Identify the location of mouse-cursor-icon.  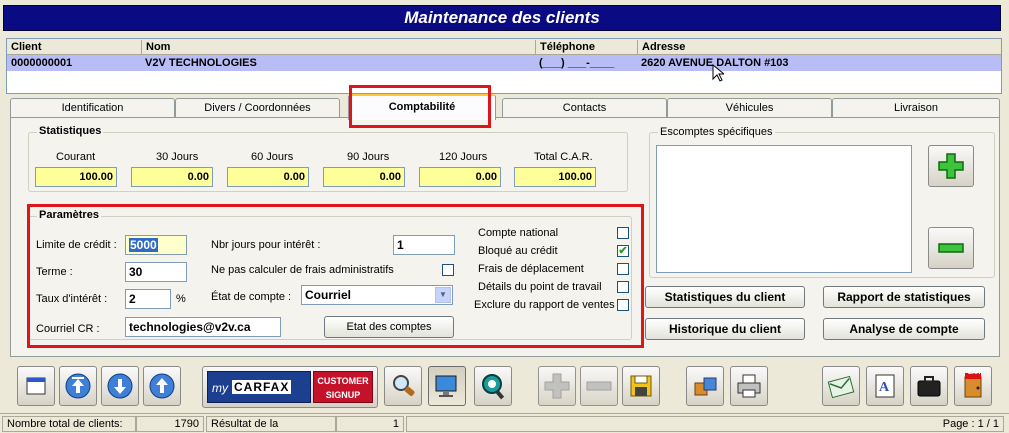
(718, 73).